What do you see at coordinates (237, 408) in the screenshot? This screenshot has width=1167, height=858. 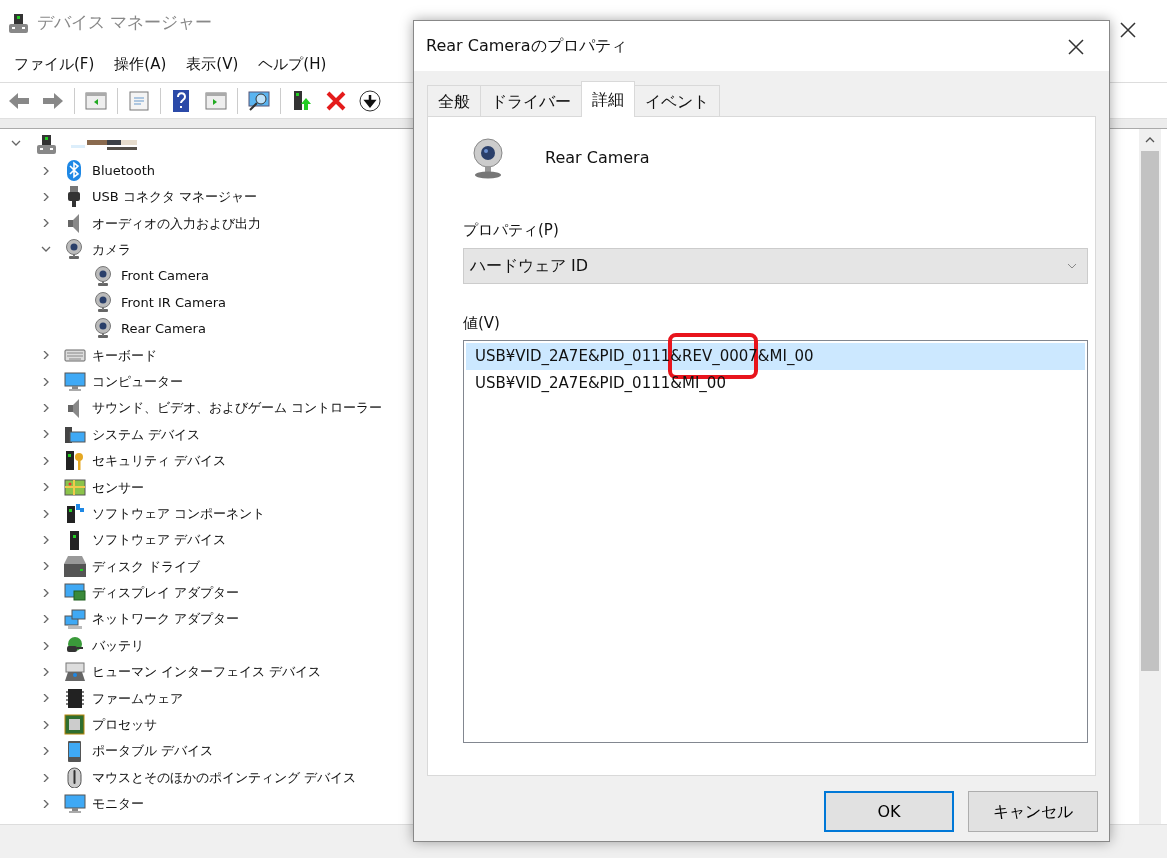 I see `tree-item: サウンド、ビデオ、およびゲーム コントローラー` at bounding box center [237, 408].